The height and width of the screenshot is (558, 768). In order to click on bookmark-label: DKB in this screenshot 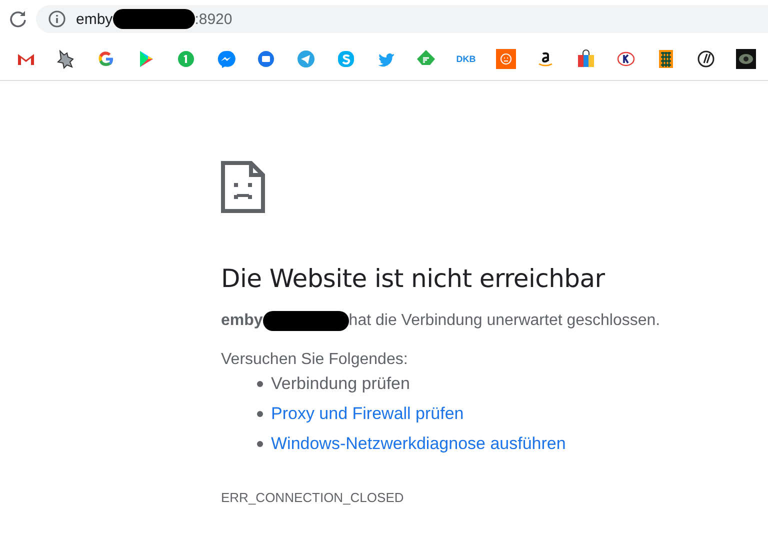, I will do `click(466, 59)`.